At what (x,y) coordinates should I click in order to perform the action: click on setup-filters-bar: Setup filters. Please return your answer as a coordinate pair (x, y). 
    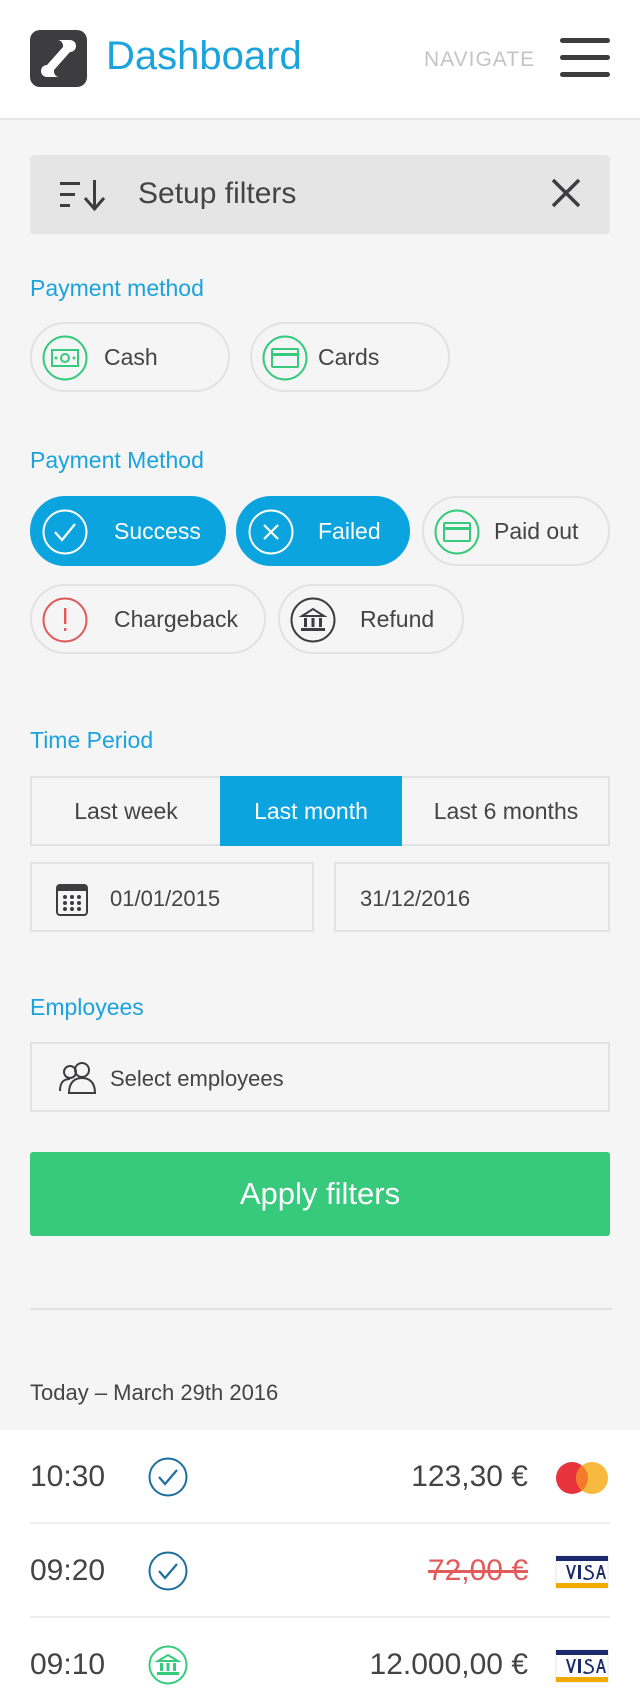
    Looking at the image, I should click on (320, 194).